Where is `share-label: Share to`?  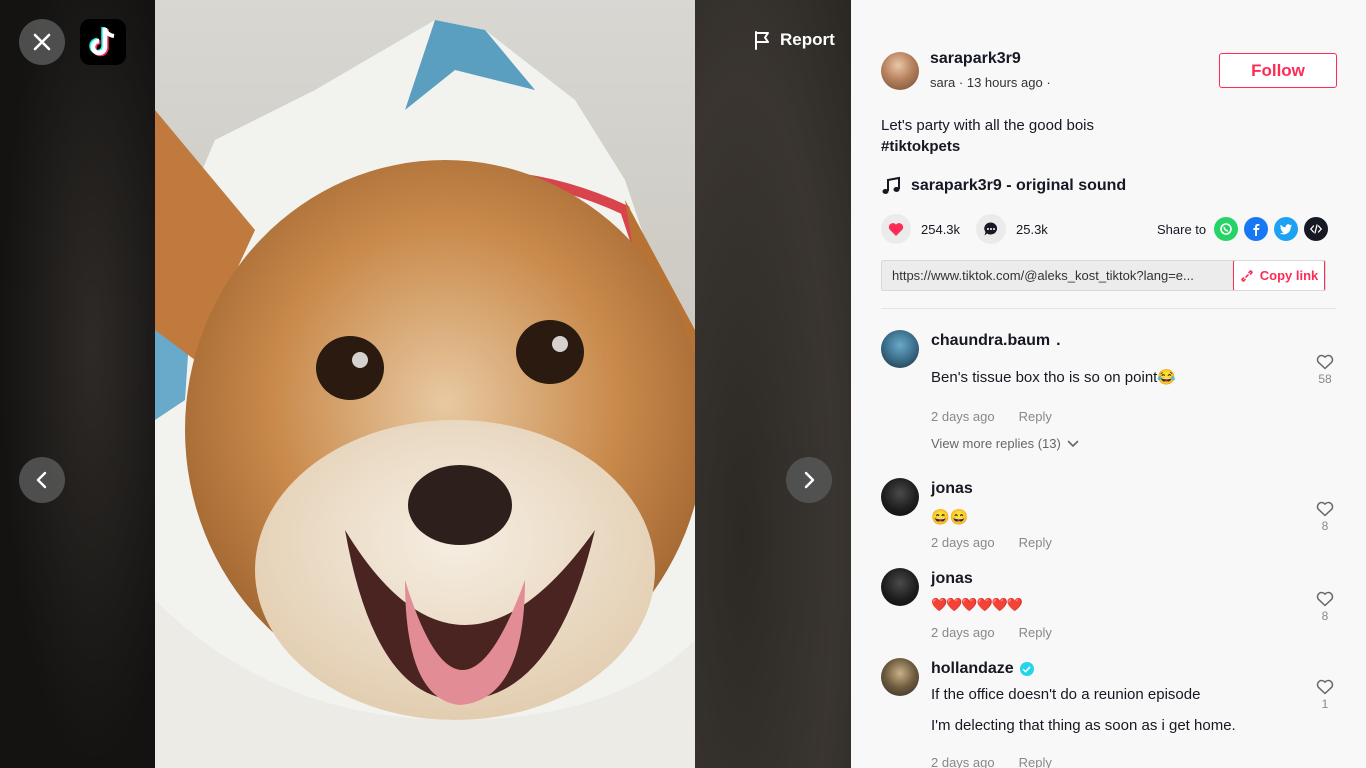 share-label: Share to is located at coordinates (1182, 229).